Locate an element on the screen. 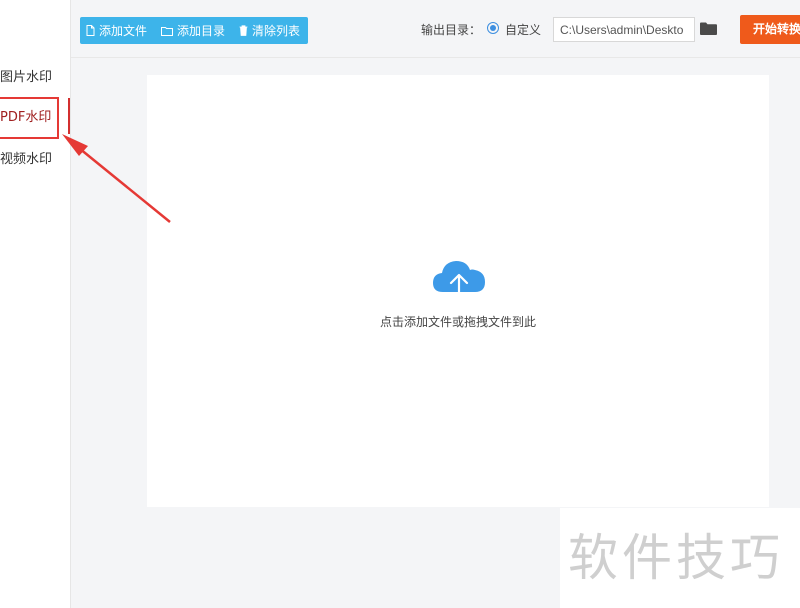 This screenshot has height=608, width=800. sidebar-item-video-watermark: 视频水印 is located at coordinates (26, 160).